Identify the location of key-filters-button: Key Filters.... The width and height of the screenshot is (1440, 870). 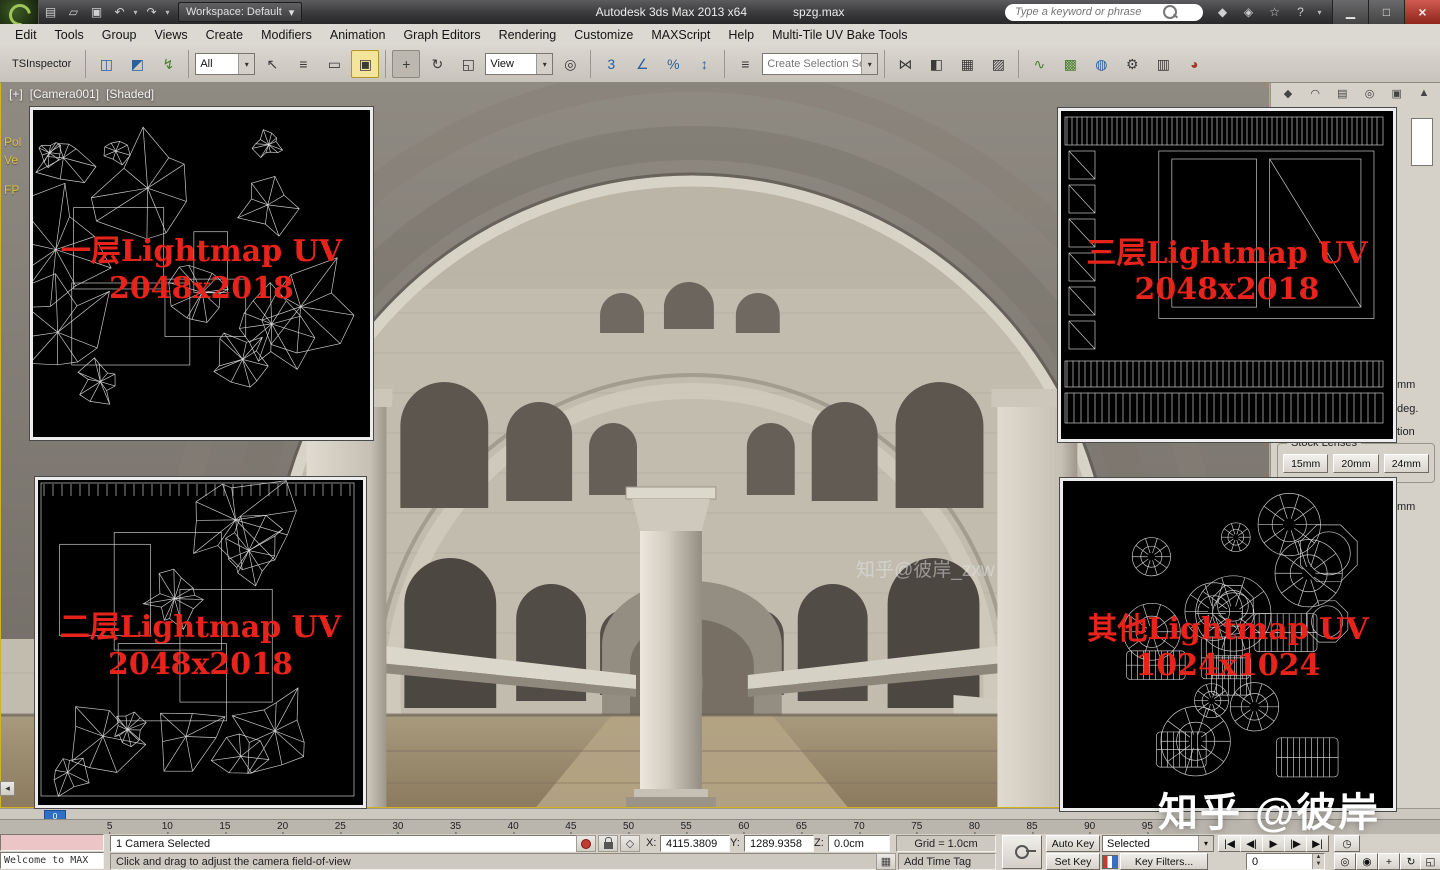
(1164, 861).